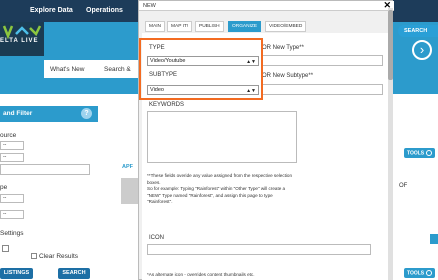 The height and width of the screenshot is (280, 438). What do you see at coordinates (12, 157) in the screenshot?
I see `source-select-2: --` at bounding box center [12, 157].